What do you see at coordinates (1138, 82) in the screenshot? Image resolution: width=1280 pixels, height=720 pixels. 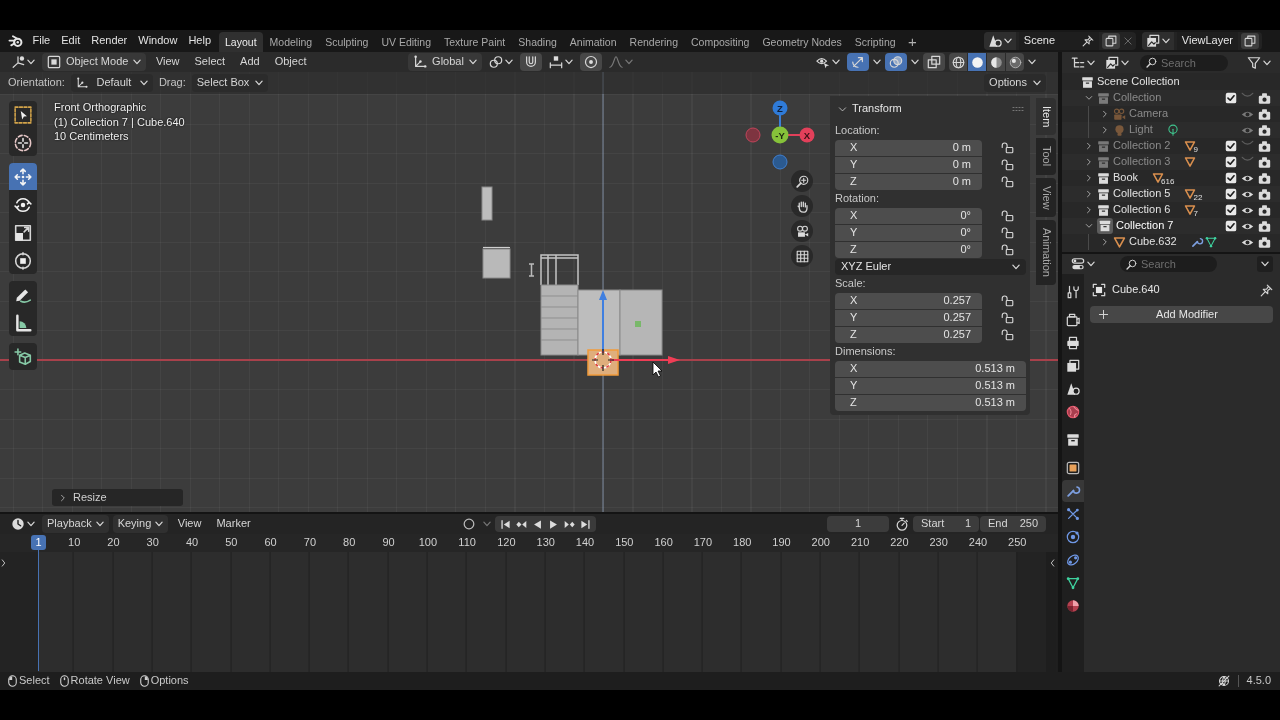 I see `item-name: Scene Collection` at bounding box center [1138, 82].